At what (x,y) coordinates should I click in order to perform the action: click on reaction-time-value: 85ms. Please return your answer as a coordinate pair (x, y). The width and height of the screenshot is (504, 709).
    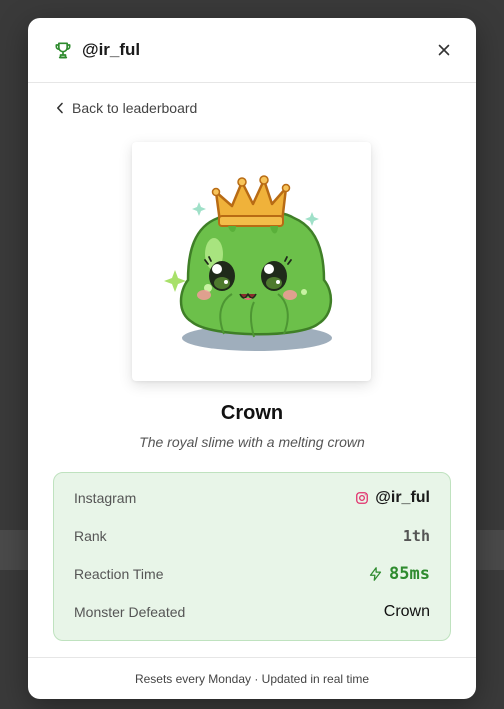
    Looking at the image, I should click on (409, 574).